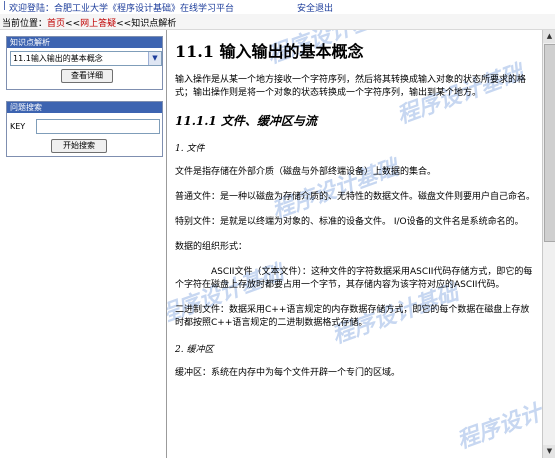 The width and height of the screenshot is (555, 458). Describe the element at coordinates (87, 76) in the screenshot. I see `view-details-button: 查看详细` at that location.